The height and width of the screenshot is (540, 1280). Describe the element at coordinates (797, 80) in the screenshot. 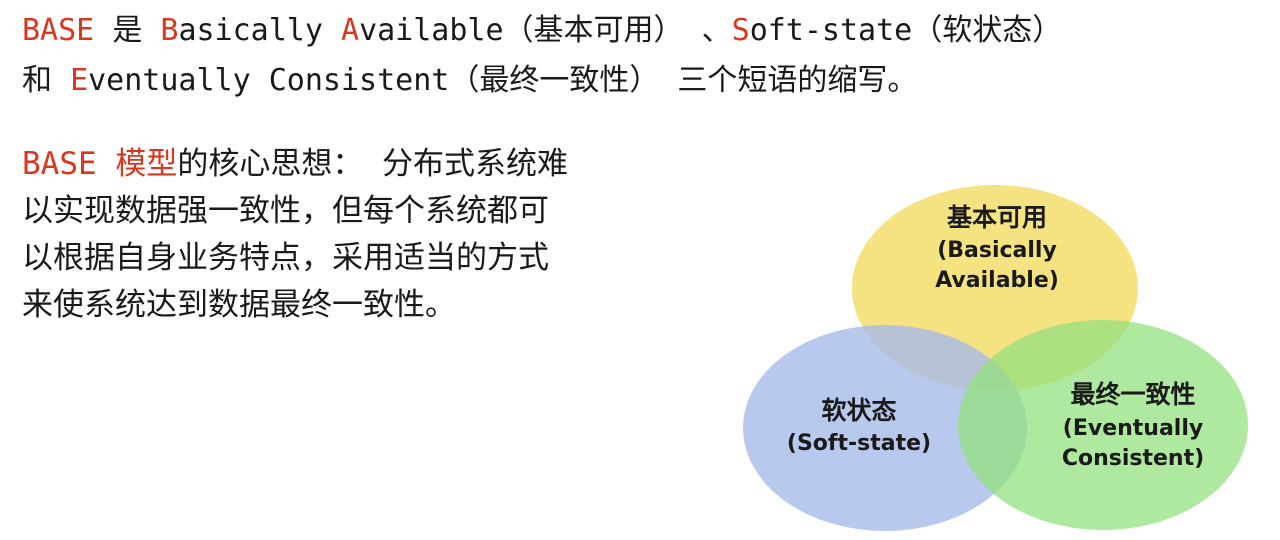

I see `intro-suffix: 三个短语的缩写。` at that location.